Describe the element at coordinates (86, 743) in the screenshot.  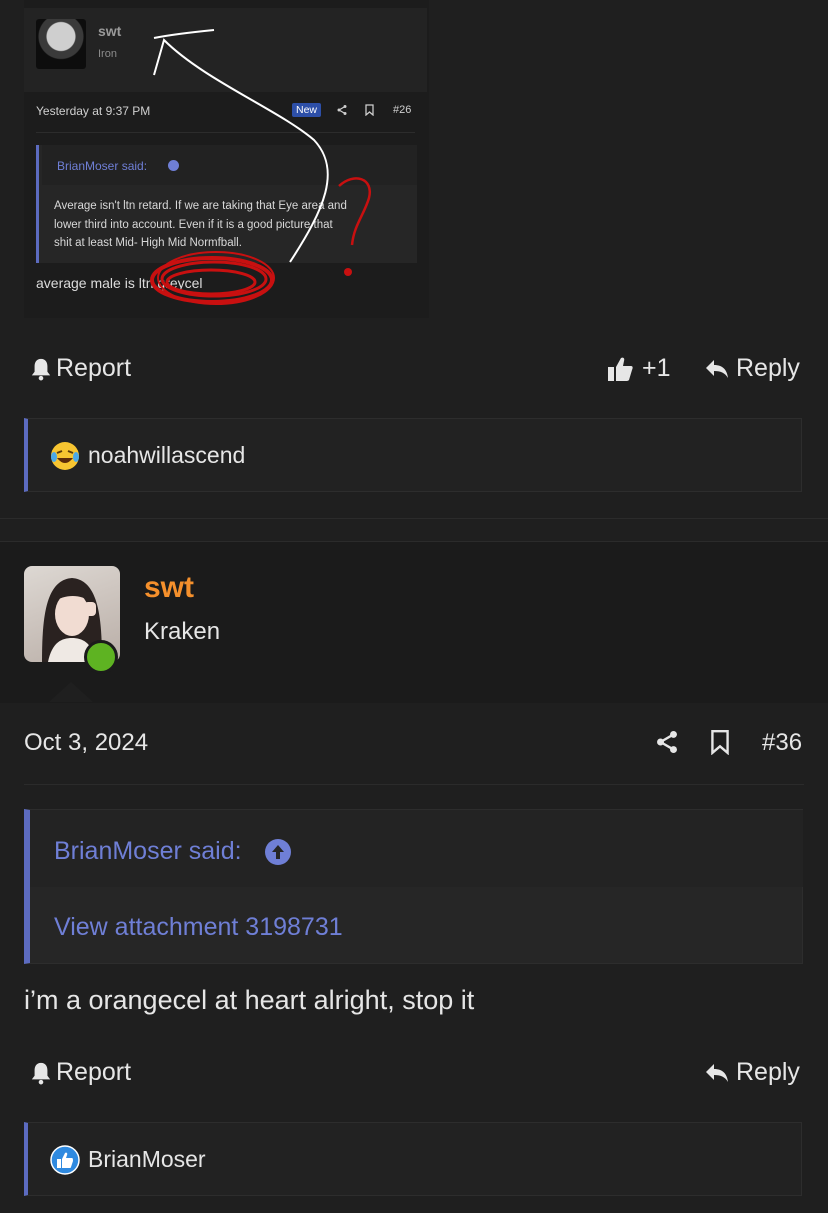
I see `post-date: Oct 3, 2024` at that location.